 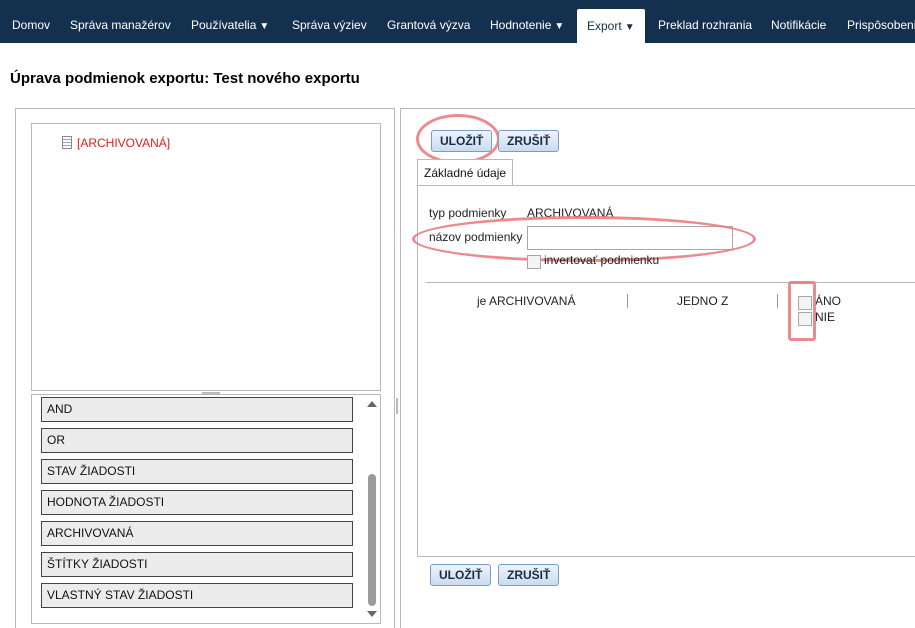 I want to click on nav-item-notifikacie: Notifikácie, so click(x=798, y=21).